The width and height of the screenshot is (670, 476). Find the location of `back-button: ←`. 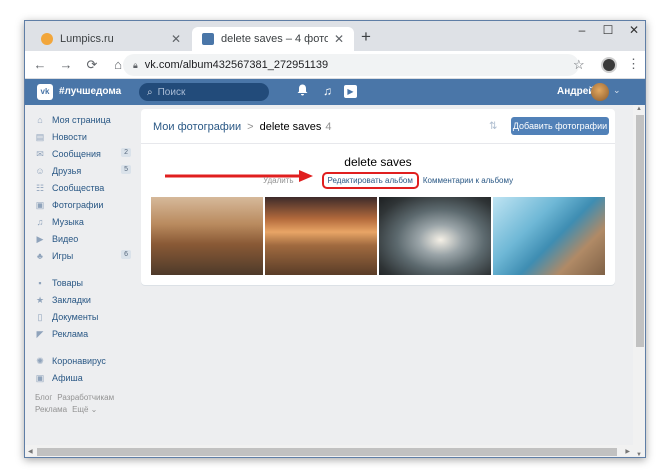

back-button: ← is located at coordinates (40, 64).